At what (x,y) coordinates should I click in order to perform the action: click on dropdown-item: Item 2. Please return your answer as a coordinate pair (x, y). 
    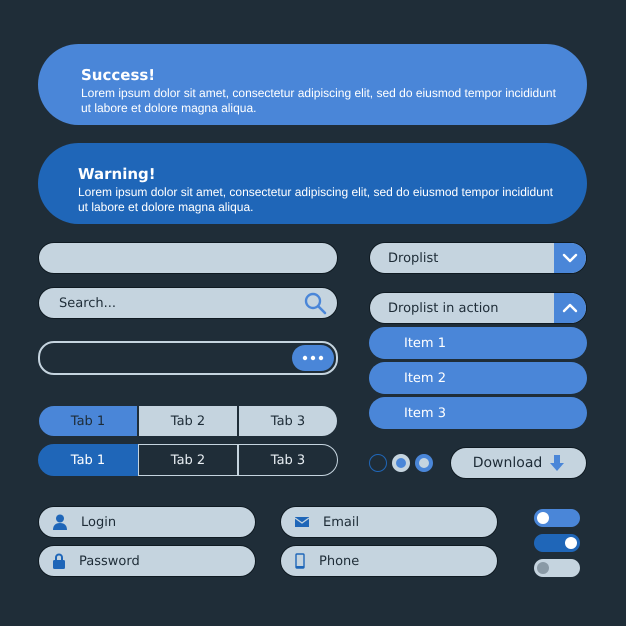
    Looking at the image, I should click on (478, 378).